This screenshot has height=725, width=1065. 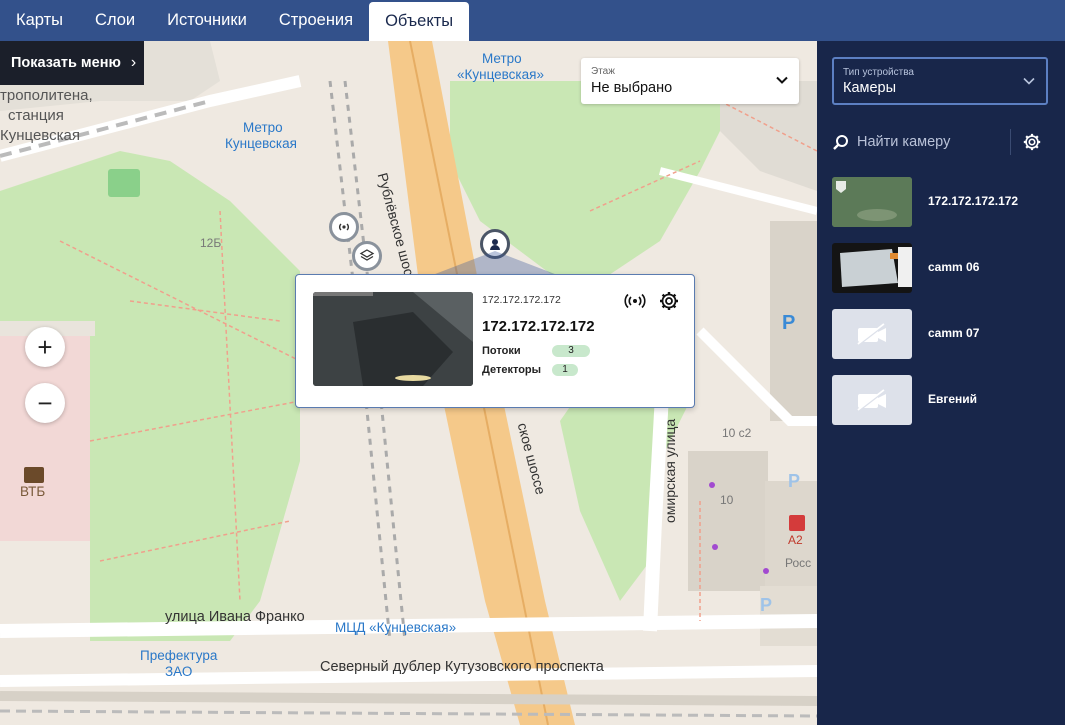 I want to click on streams-label: Потоки, so click(x=501, y=351).